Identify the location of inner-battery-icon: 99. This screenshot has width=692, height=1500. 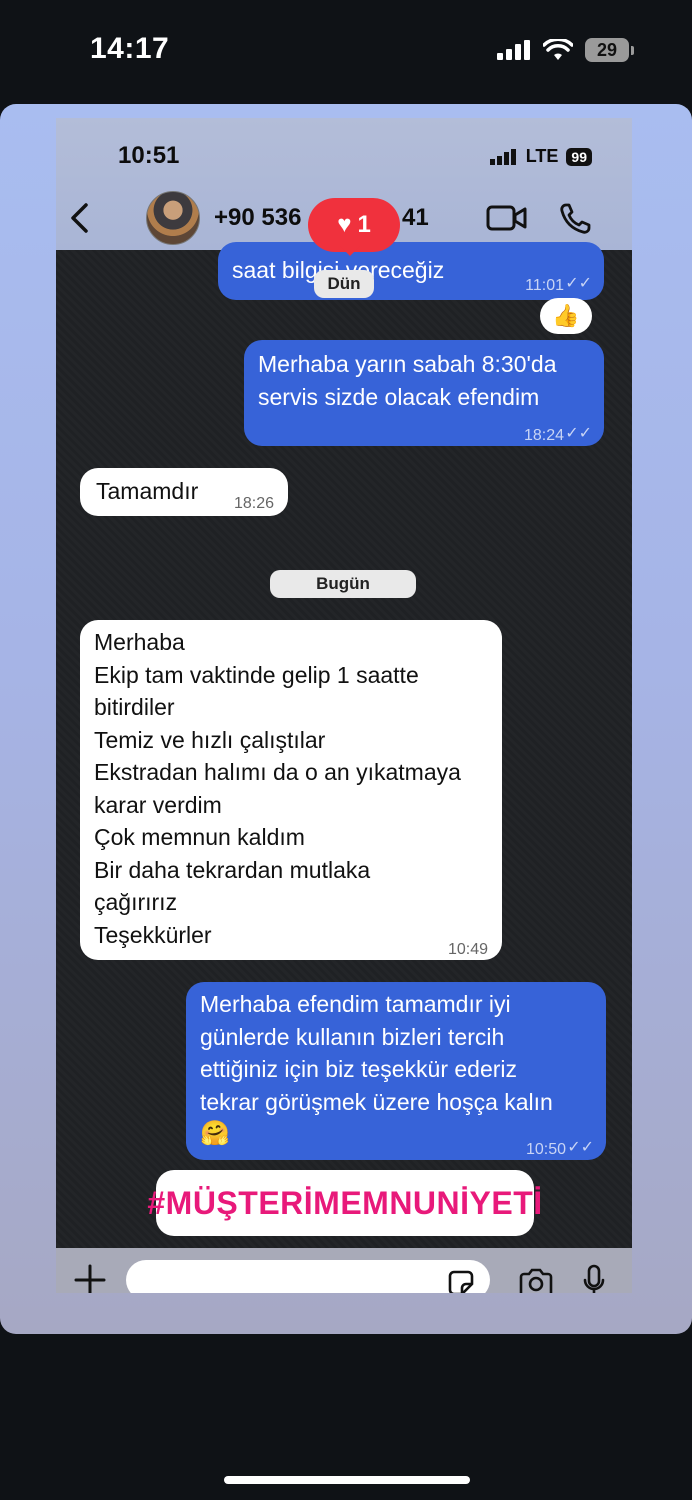
(579, 156).